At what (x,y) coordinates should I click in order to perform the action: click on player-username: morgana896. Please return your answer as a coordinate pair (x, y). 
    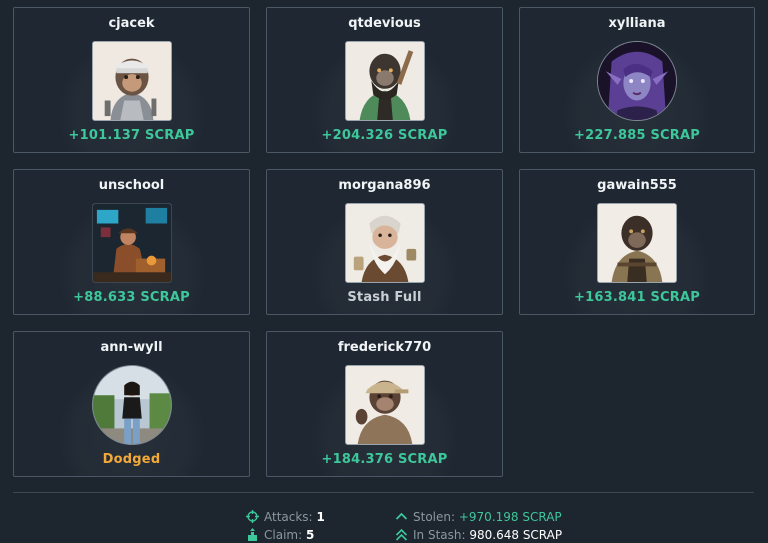
    Looking at the image, I should click on (384, 185).